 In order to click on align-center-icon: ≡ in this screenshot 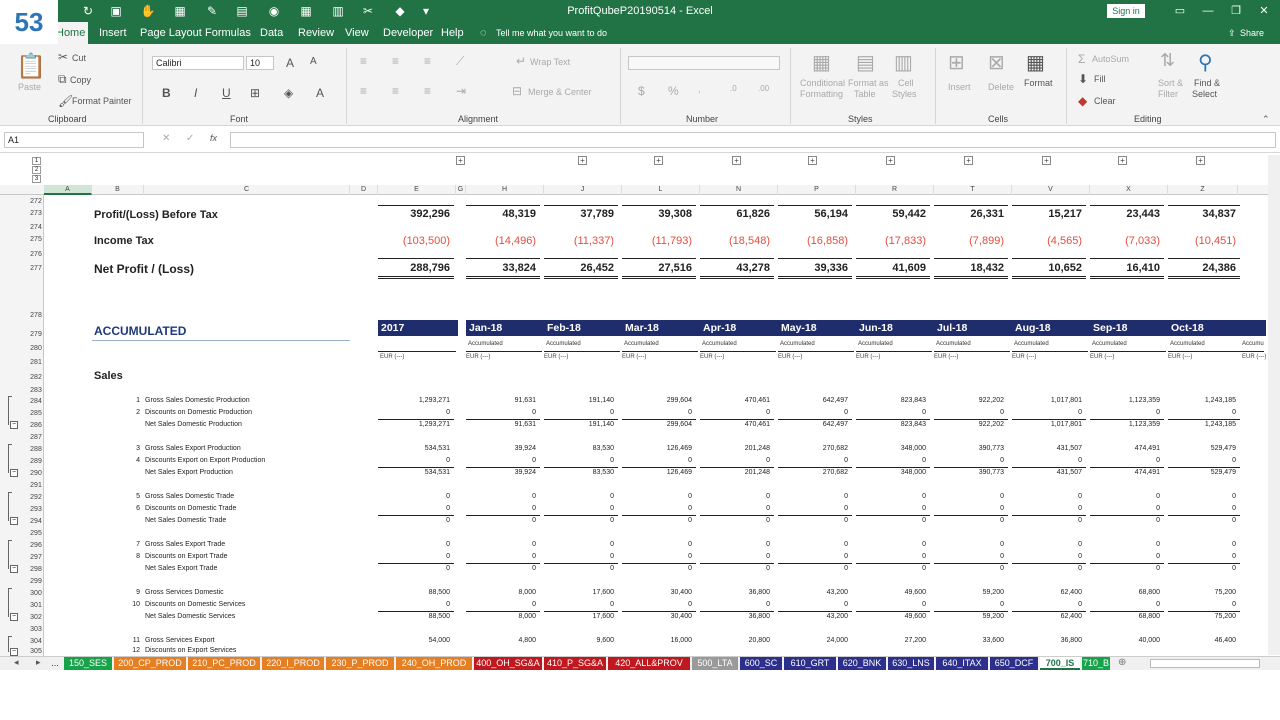, I will do `click(395, 91)`.